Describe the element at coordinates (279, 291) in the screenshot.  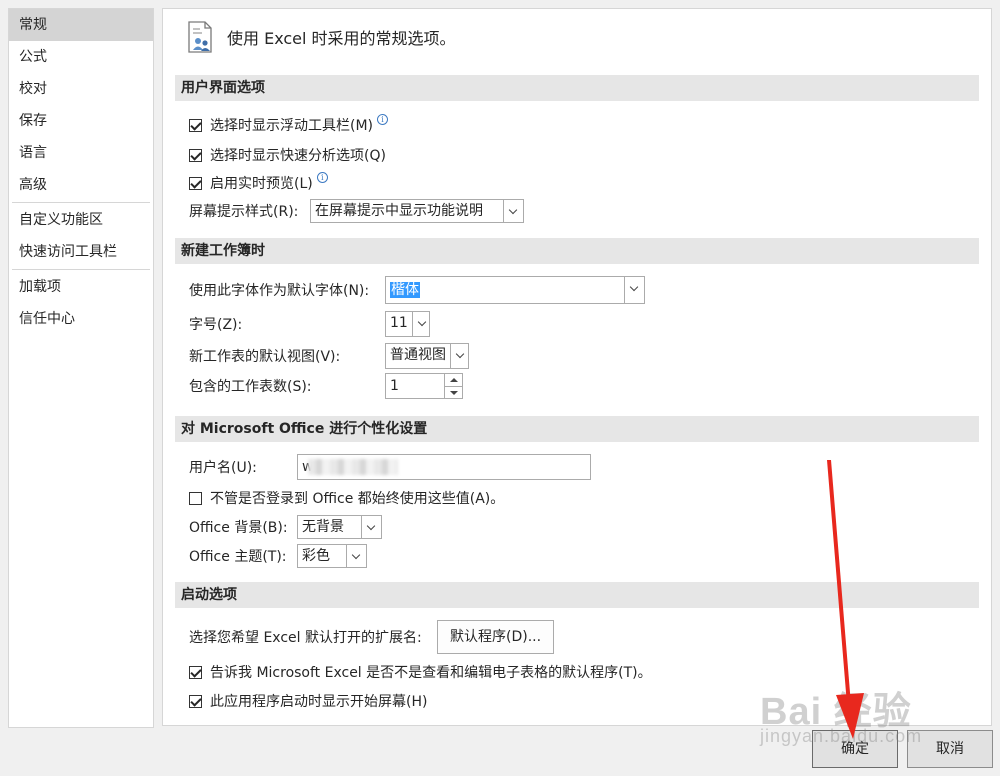
I see `default-font-label: 使用此字体作为默认字体(N):` at that location.